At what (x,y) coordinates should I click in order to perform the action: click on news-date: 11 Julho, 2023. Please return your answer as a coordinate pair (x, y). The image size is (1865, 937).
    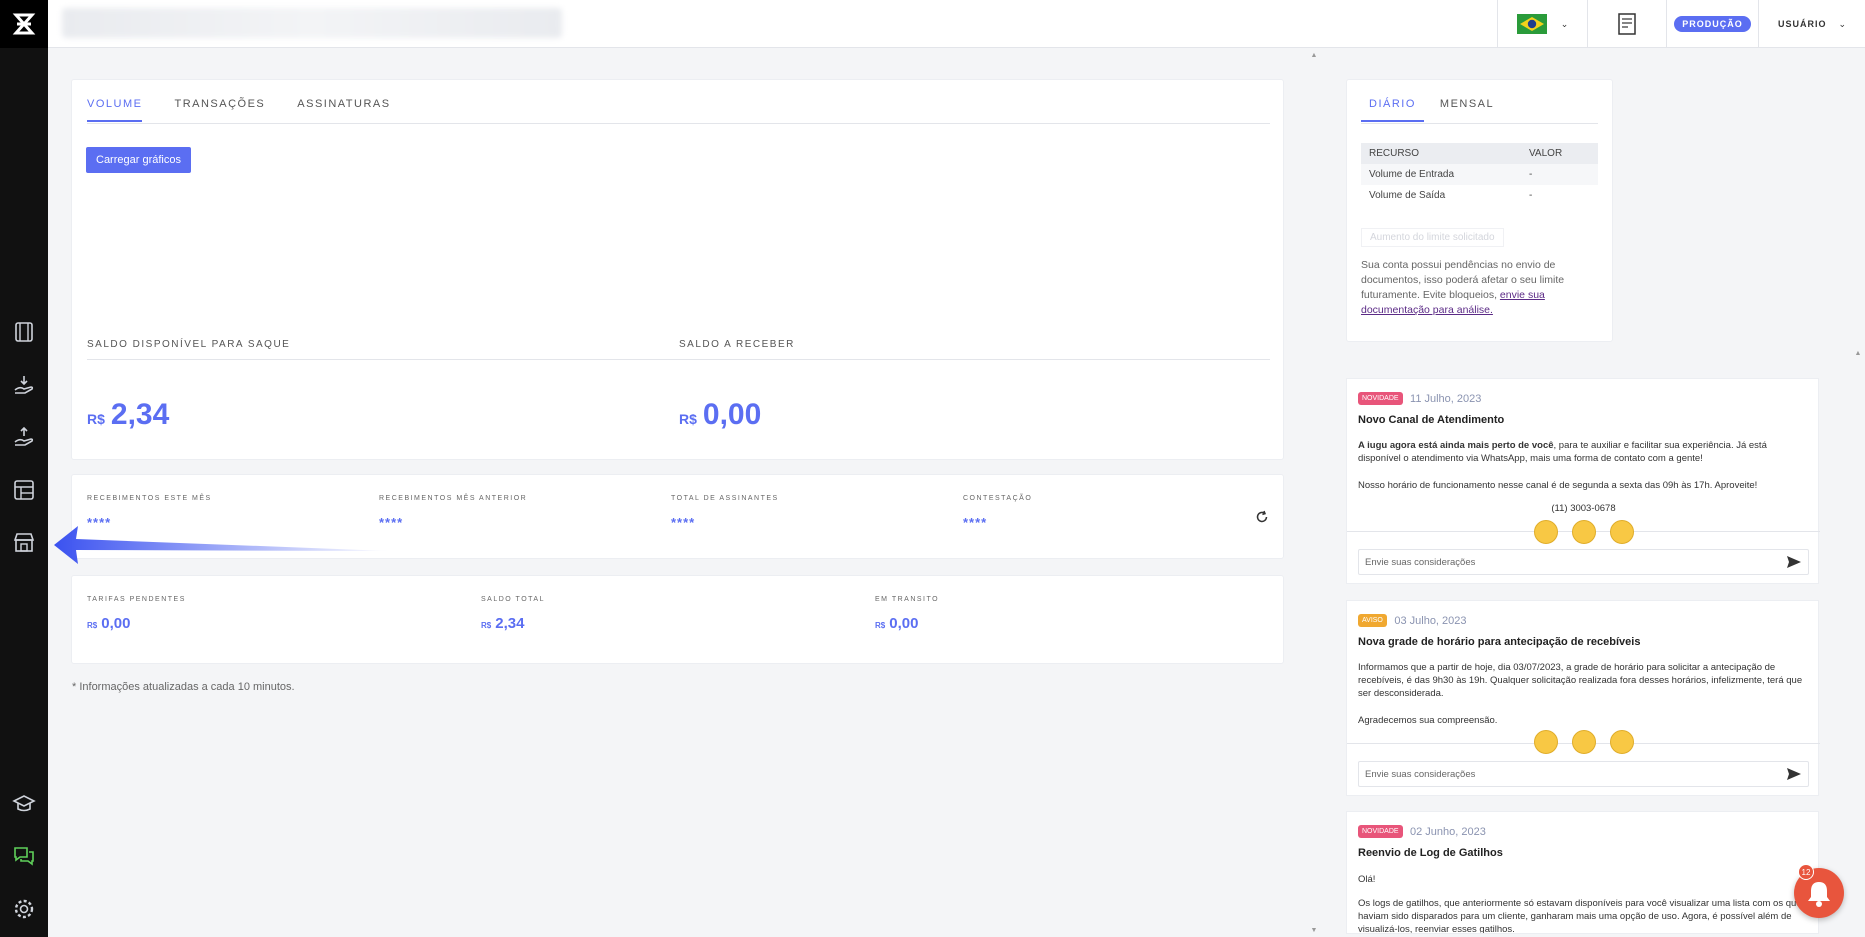
    Looking at the image, I should click on (1446, 398).